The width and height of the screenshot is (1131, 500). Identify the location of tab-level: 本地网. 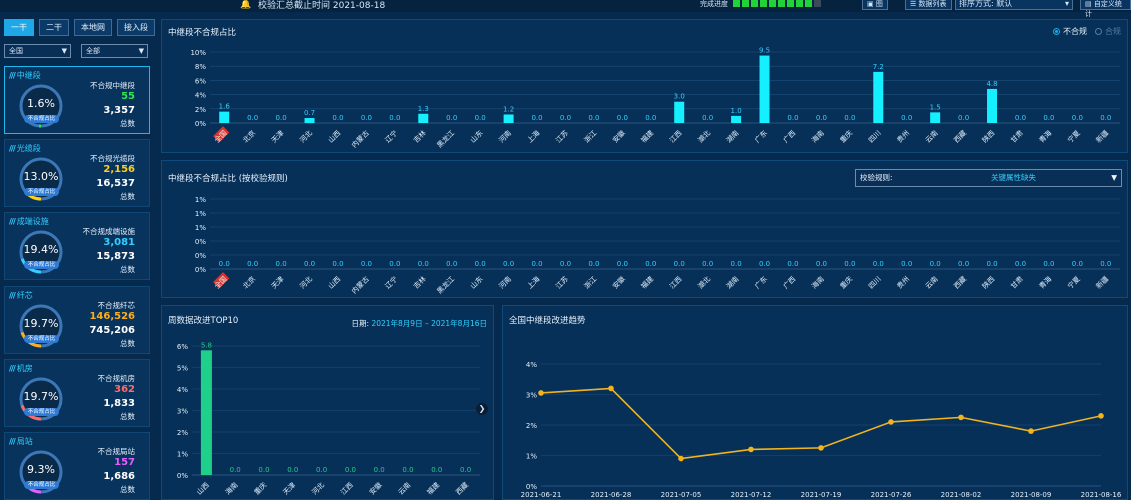
(93, 27).